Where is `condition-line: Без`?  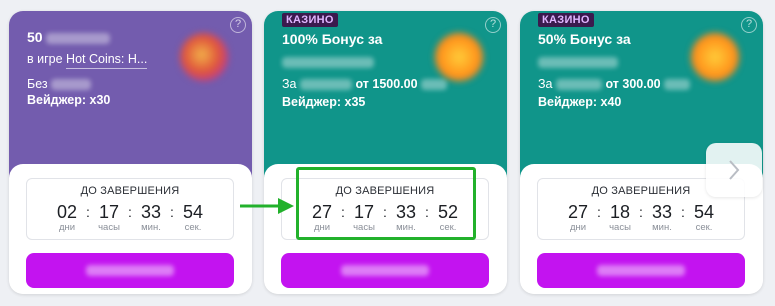 condition-line: Без is located at coordinates (59, 84).